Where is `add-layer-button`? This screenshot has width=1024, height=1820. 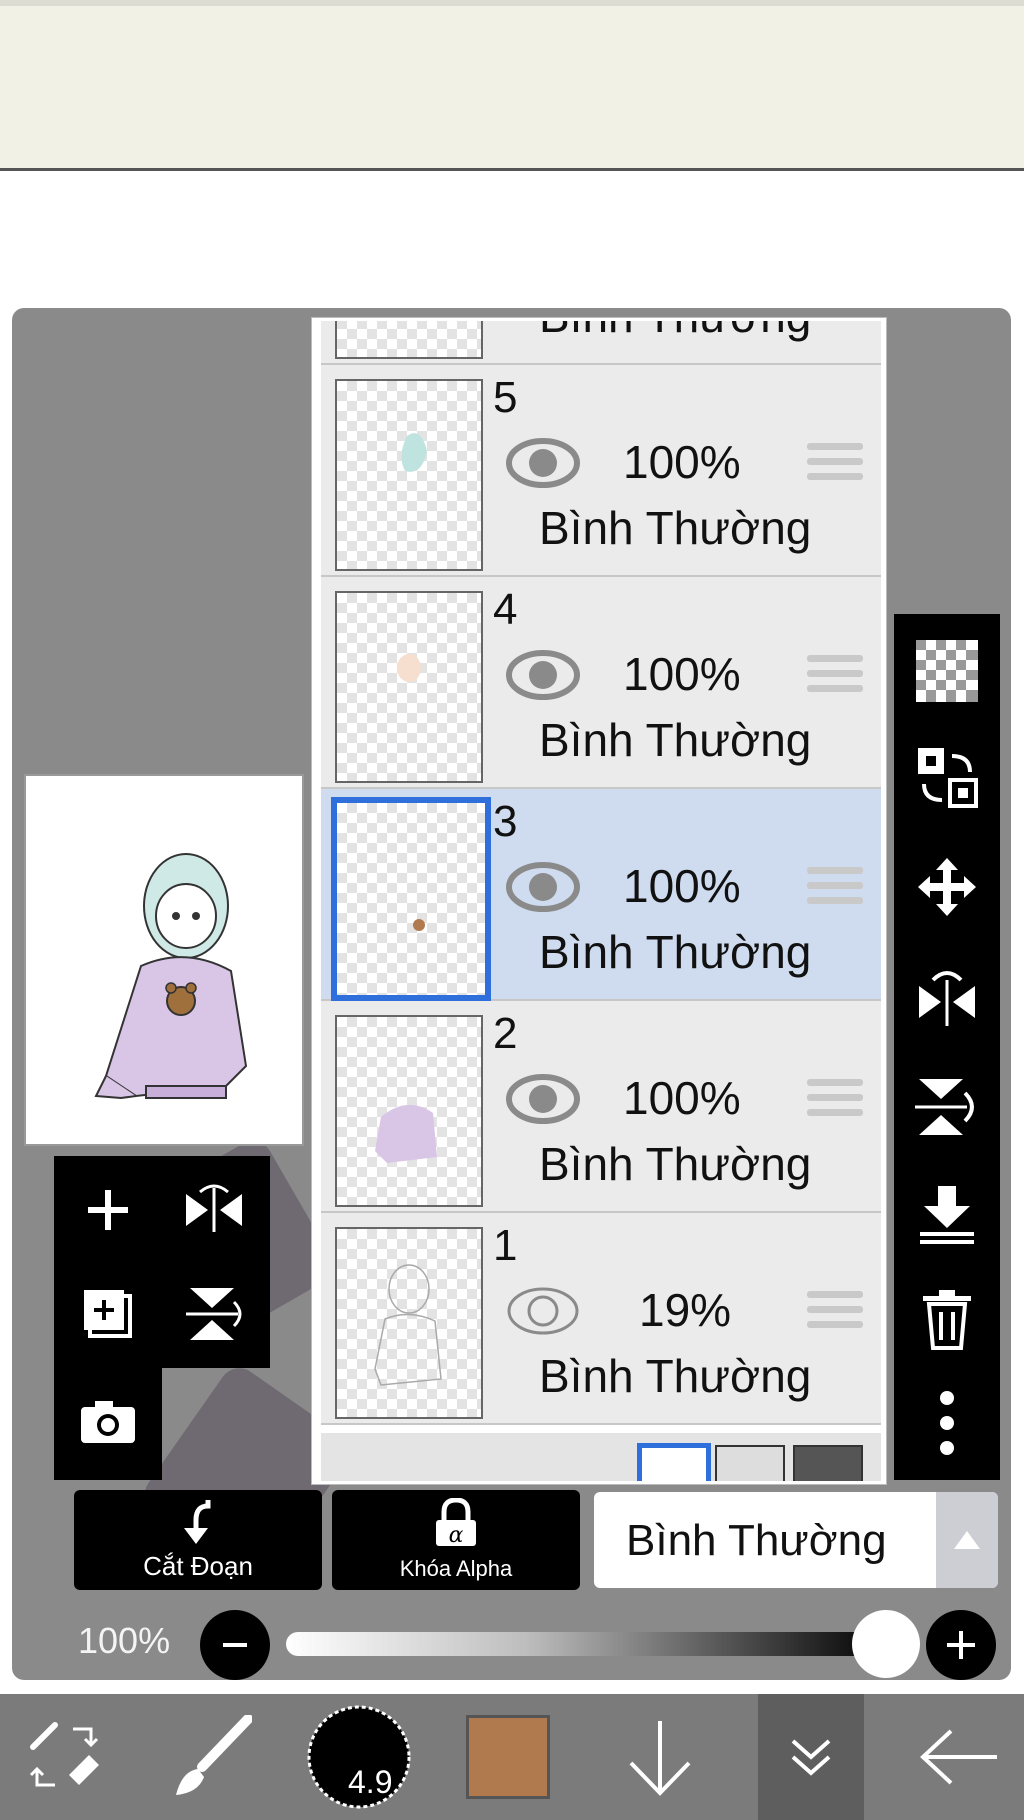
add-layer-button is located at coordinates (108, 1210).